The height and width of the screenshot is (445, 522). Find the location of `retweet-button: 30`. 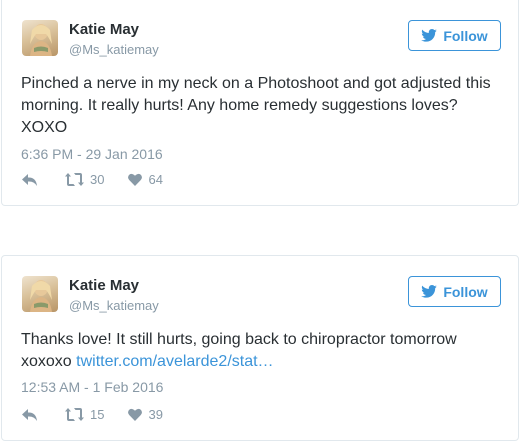

retweet-button: 30 is located at coordinates (84, 179).